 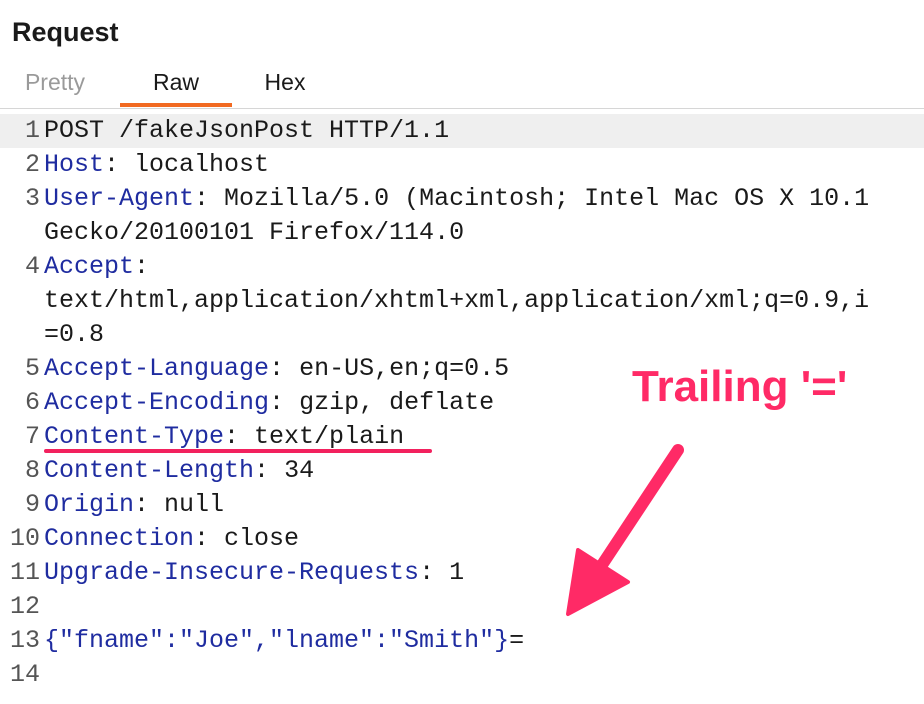 What do you see at coordinates (462, 108) in the screenshot?
I see `tabs-divider` at bounding box center [462, 108].